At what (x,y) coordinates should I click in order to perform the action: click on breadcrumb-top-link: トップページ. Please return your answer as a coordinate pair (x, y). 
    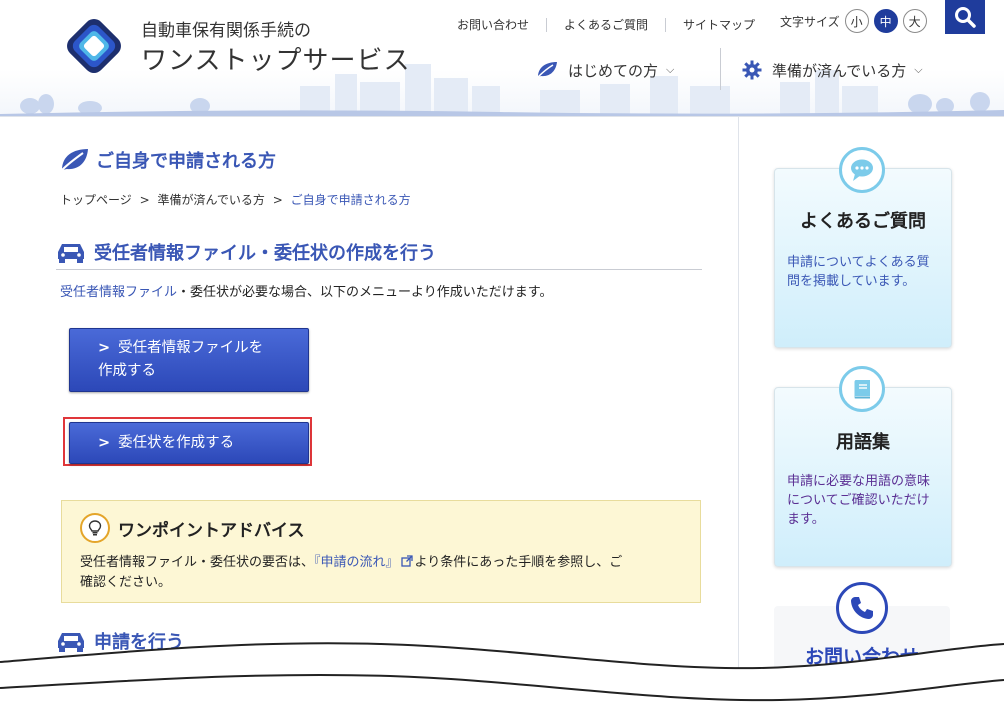
    Looking at the image, I should click on (96, 200).